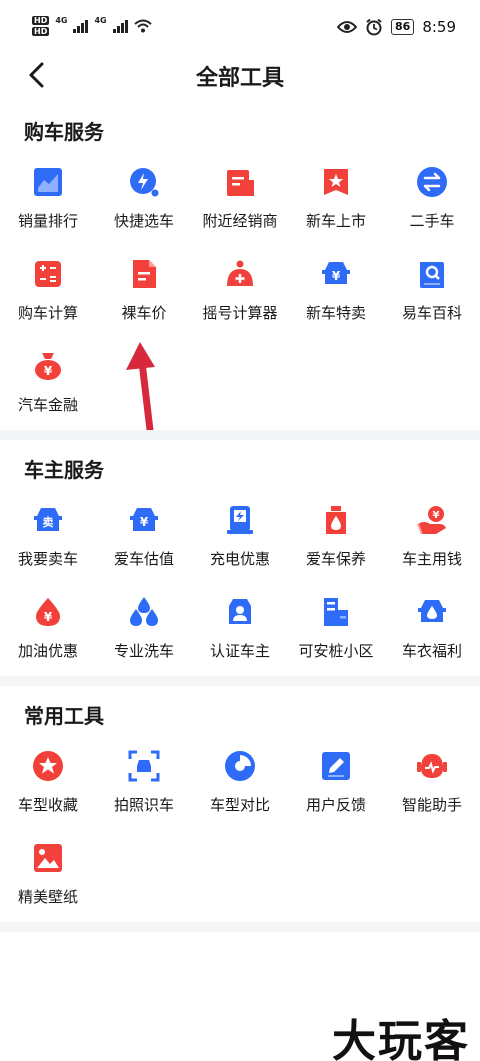 Image resolution: width=480 pixels, height=1061 pixels. I want to click on book-search-icon, so click(432, 275).